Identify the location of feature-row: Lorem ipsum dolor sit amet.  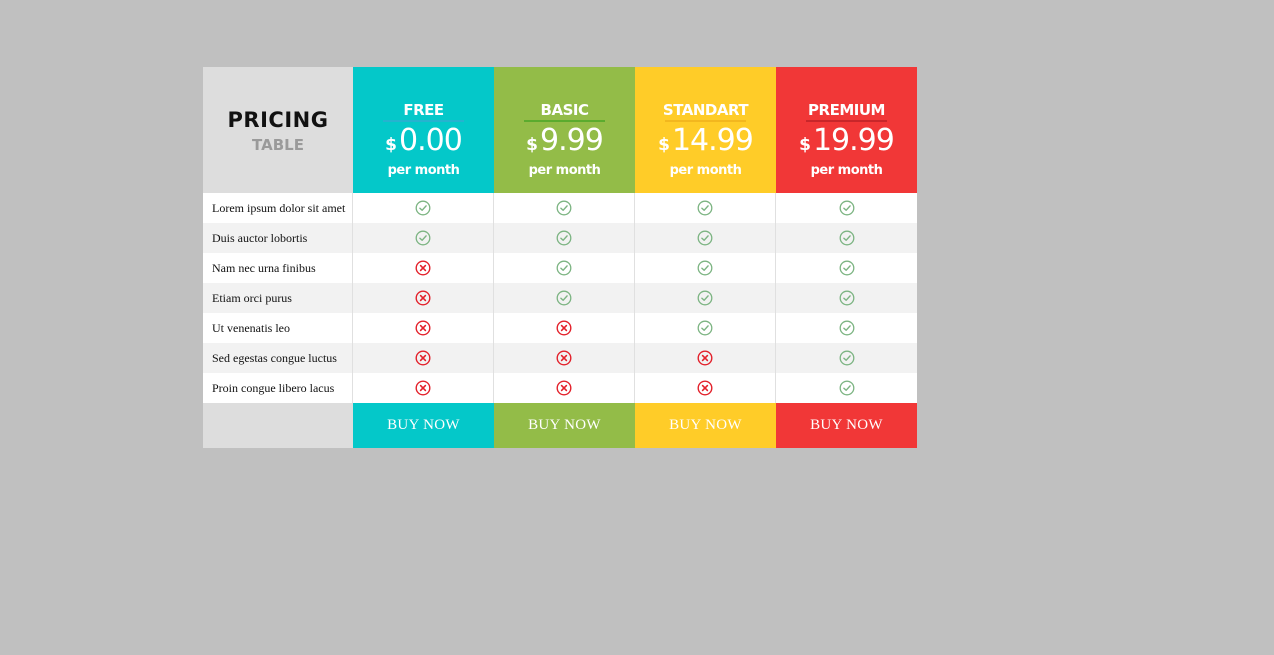
(560, 208).